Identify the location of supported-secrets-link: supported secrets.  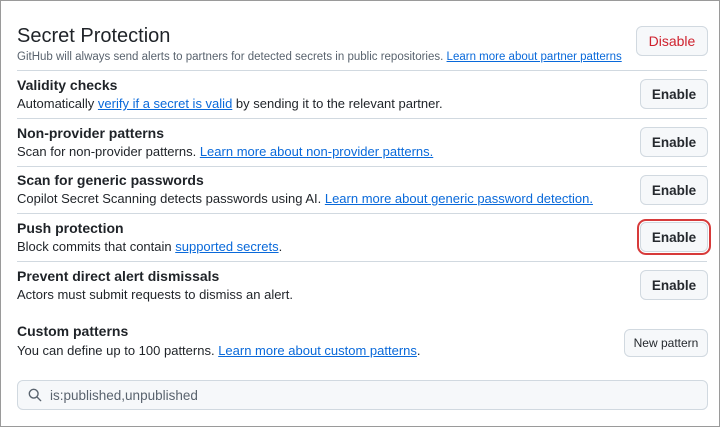
(226, 246).